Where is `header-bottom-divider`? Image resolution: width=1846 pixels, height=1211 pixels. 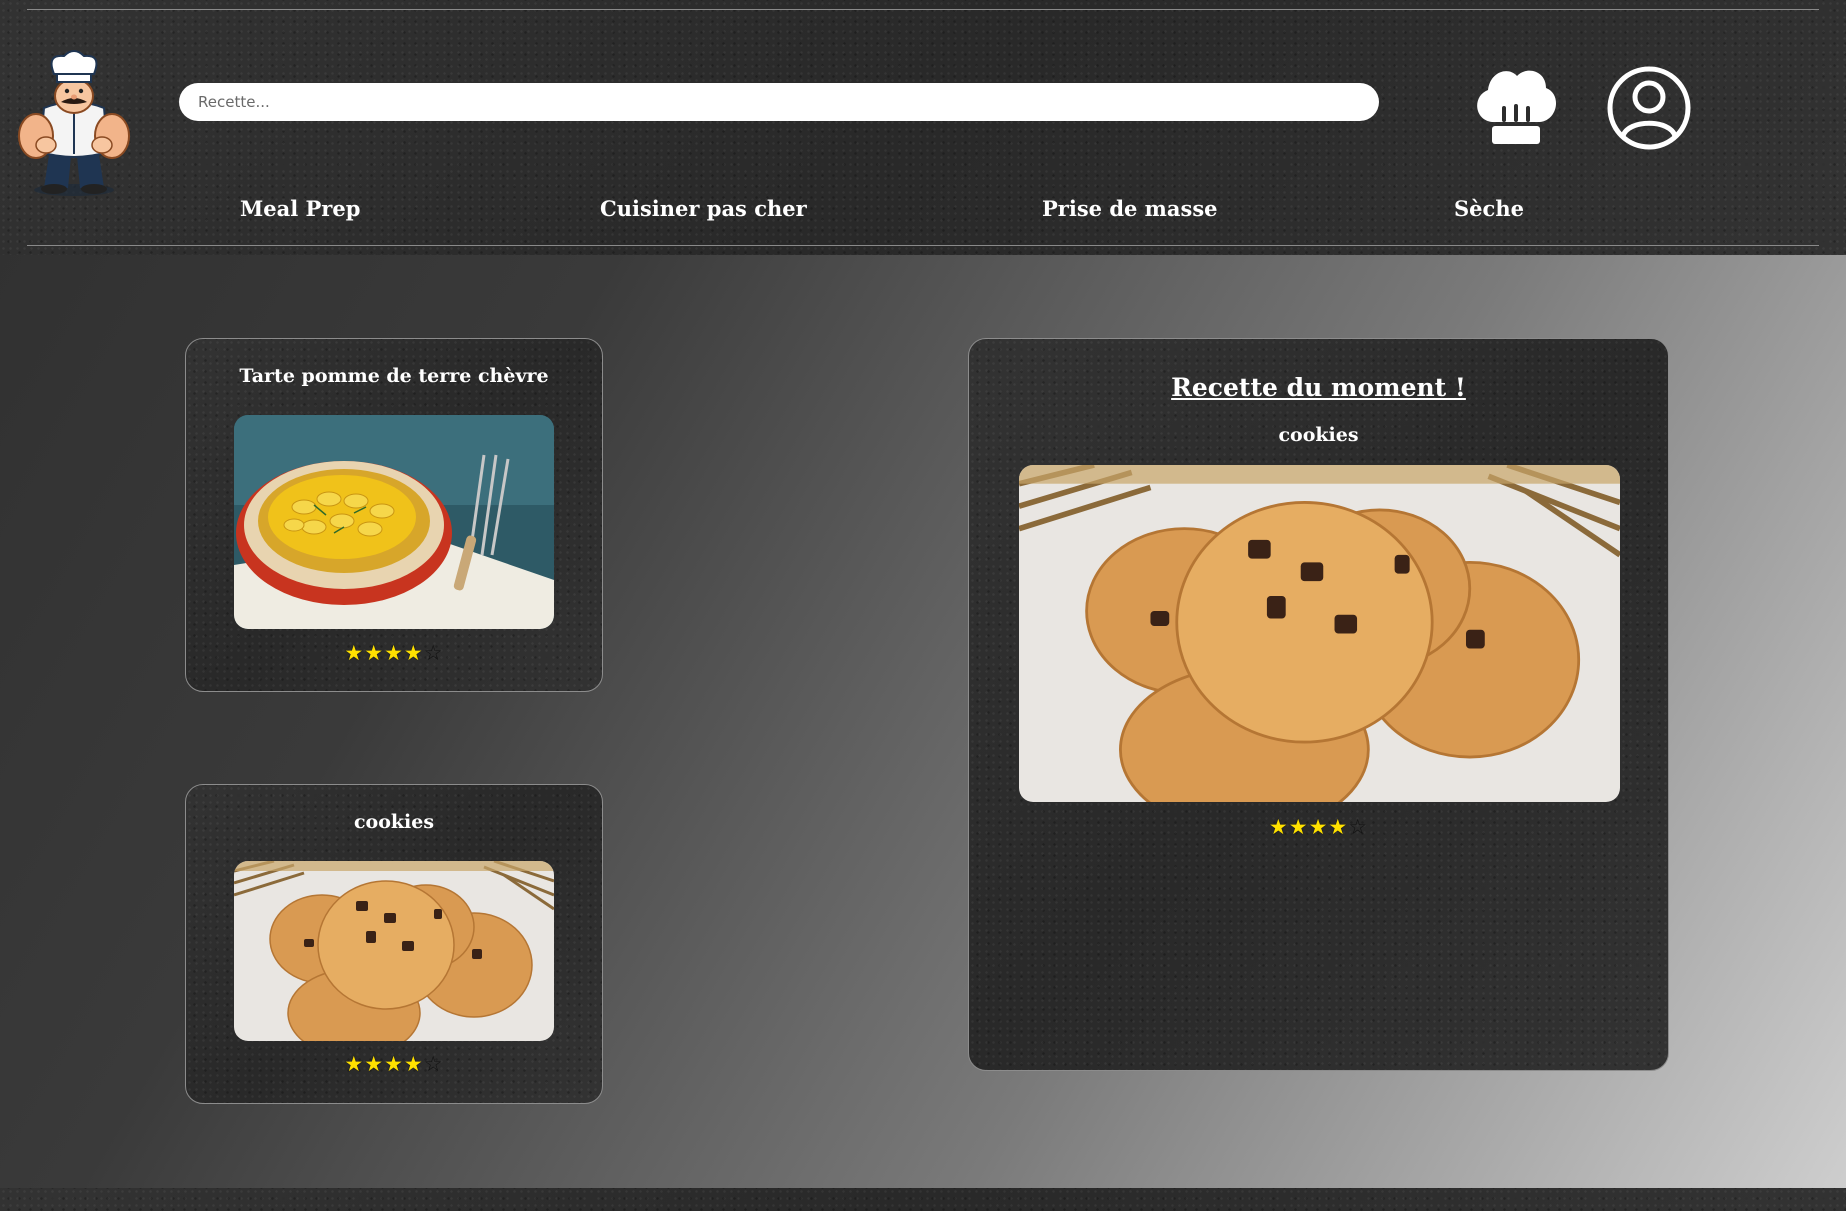
header-bottom-divider is located at coordinates (923, 245).